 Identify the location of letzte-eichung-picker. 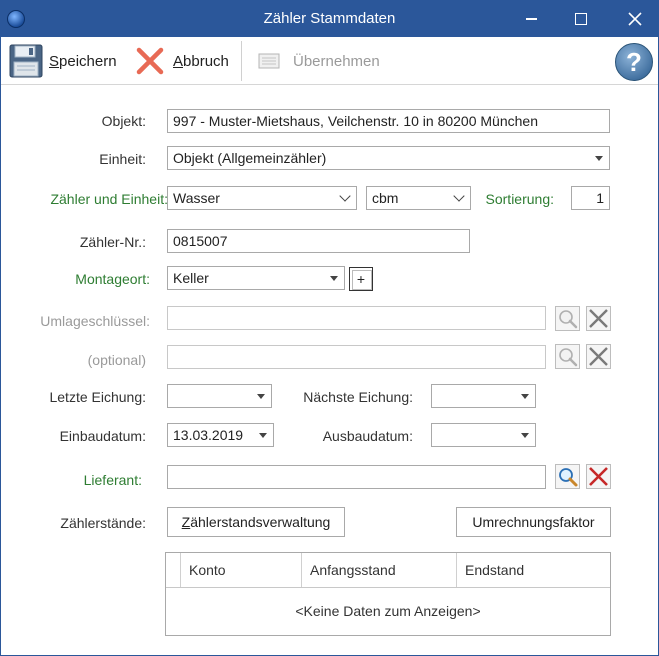
(219, 396).